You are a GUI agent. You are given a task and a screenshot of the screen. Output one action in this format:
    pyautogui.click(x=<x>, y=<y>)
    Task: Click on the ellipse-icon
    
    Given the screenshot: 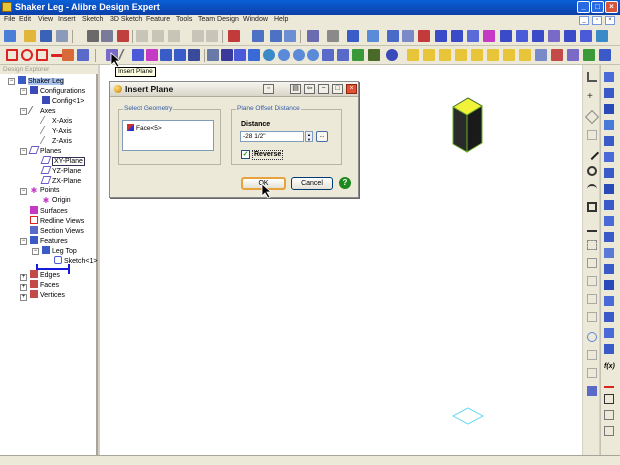 What is the action you would take?
    pyautogui.click(x=27, y=55)
    